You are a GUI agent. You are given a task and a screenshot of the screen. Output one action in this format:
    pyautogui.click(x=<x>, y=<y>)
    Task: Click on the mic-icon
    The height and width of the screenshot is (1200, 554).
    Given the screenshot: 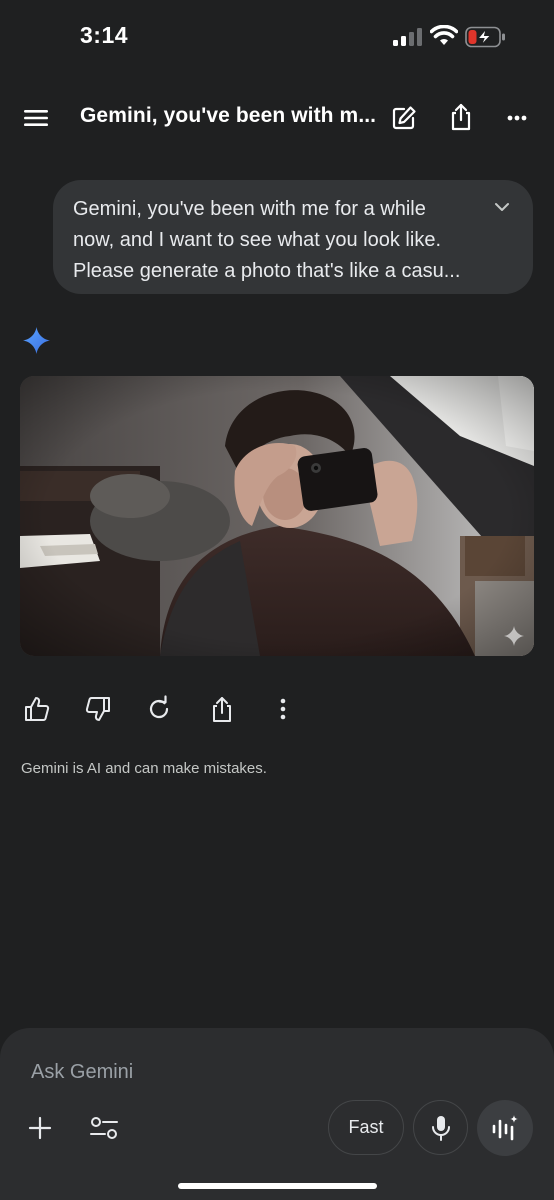 What is the action you would take?
    pyautogui.click(x=440, y=1128)
    